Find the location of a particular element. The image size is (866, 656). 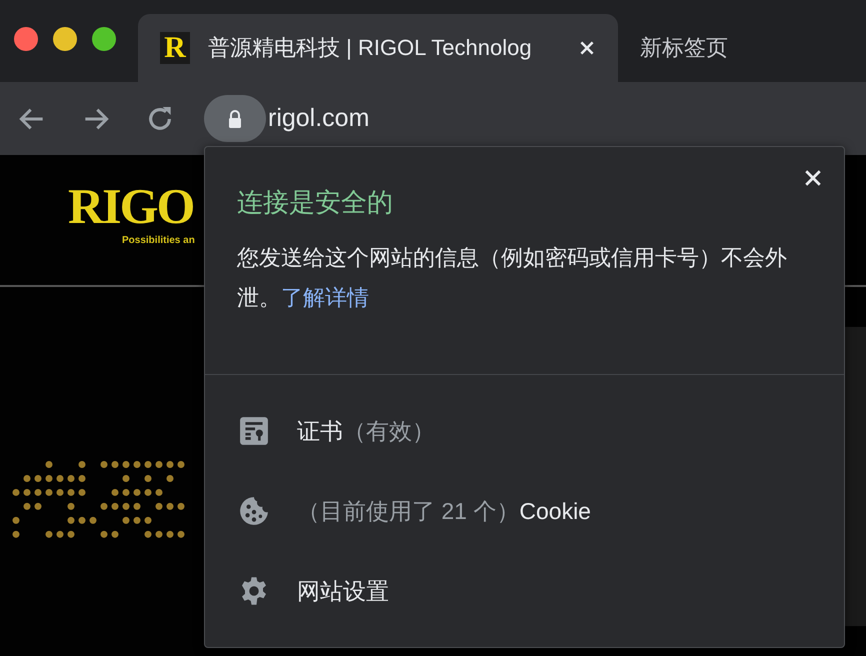

lock-icon is located at coordinates (235, 118).